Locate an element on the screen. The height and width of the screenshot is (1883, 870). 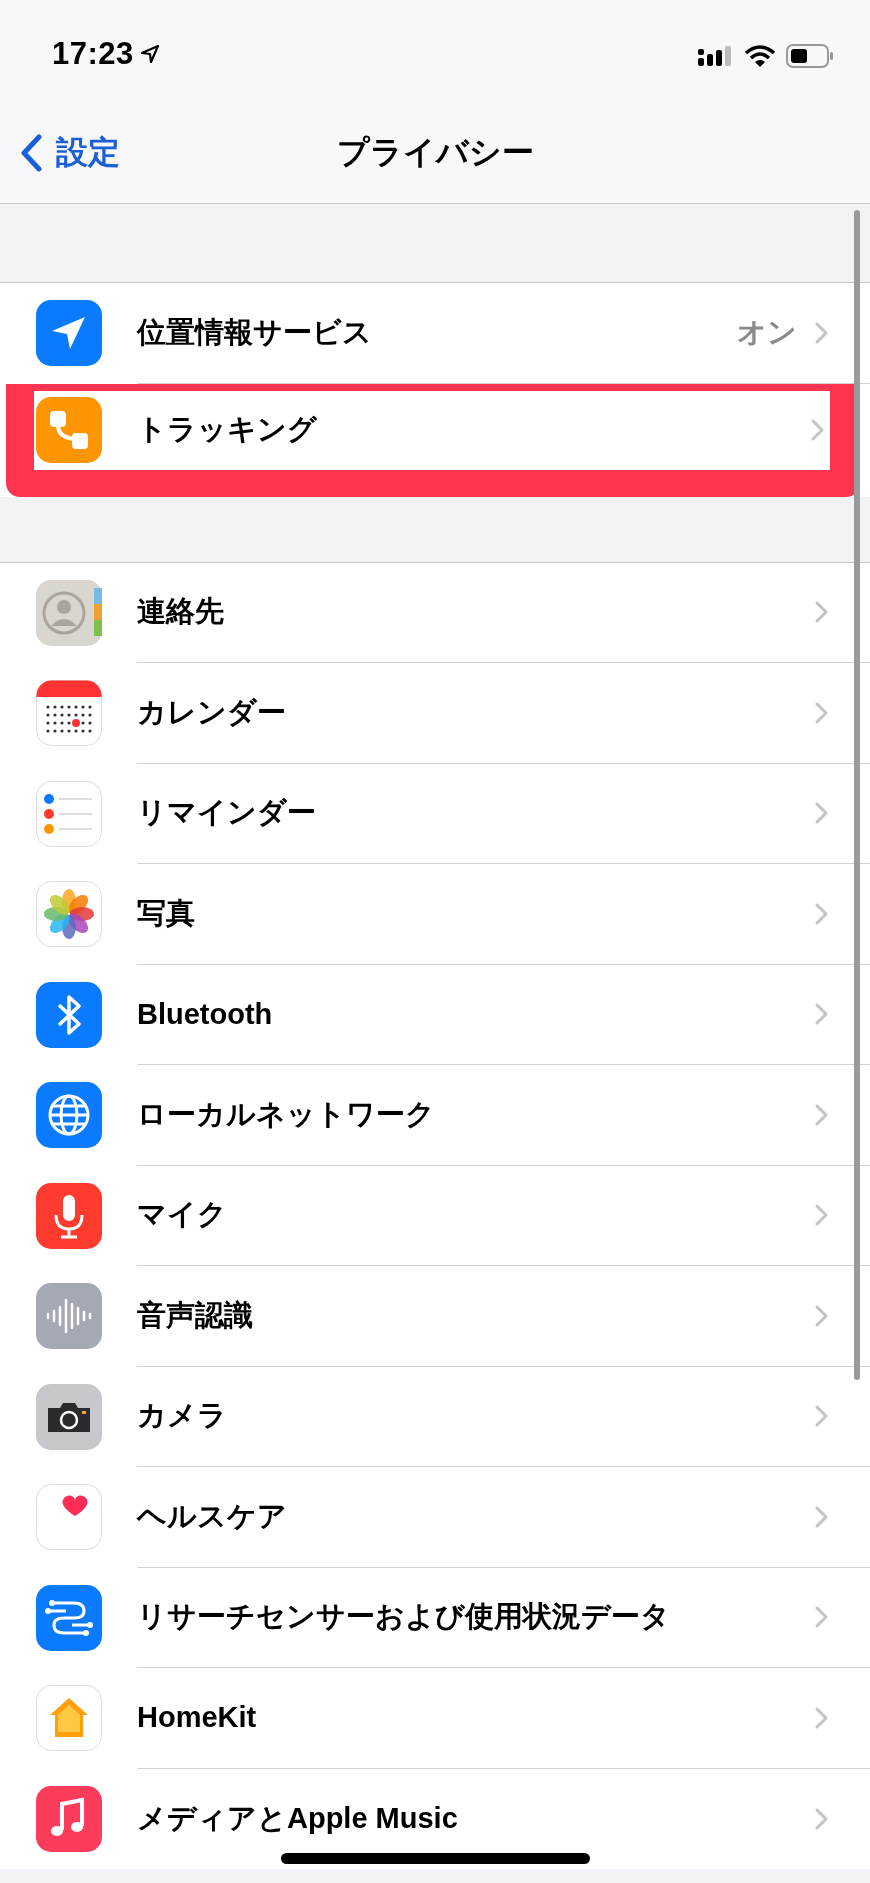
camera-icon is located at coordinates (69, 1416).